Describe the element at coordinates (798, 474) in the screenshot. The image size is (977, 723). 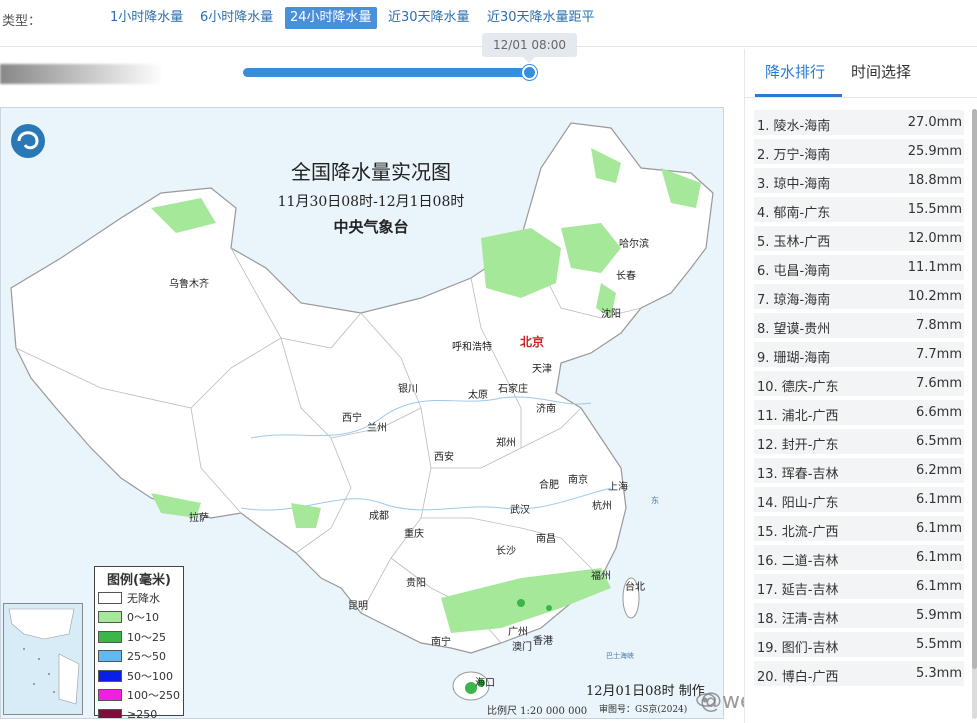
I see `station-name: 13. 珲春-吉林` at that location.